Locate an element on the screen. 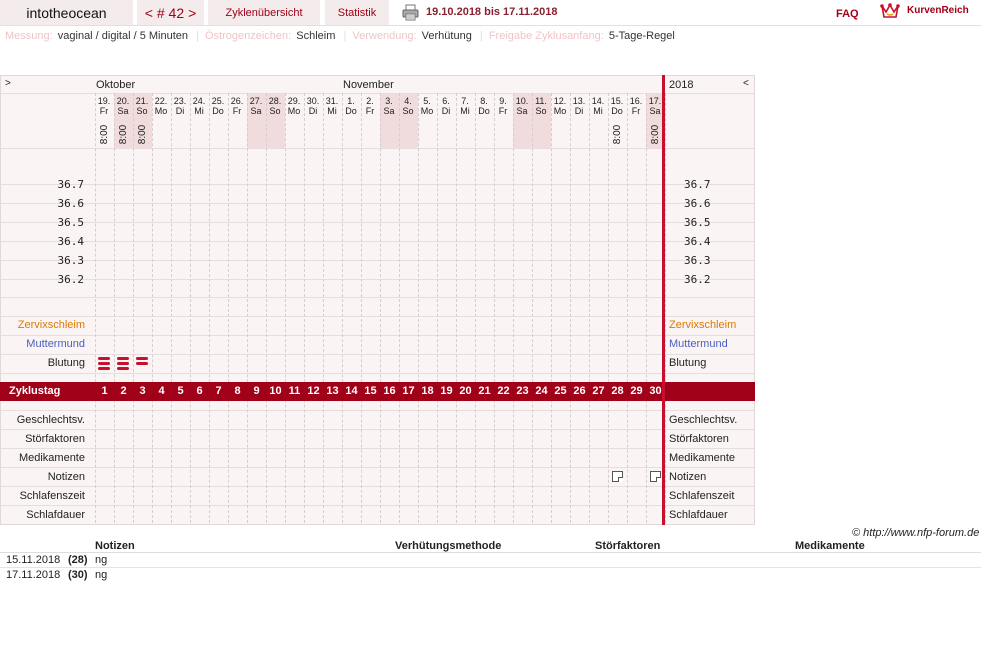 This screenshot has height=664, width=981. cycle-day-number: 13 is located at coordinates (332, 391).